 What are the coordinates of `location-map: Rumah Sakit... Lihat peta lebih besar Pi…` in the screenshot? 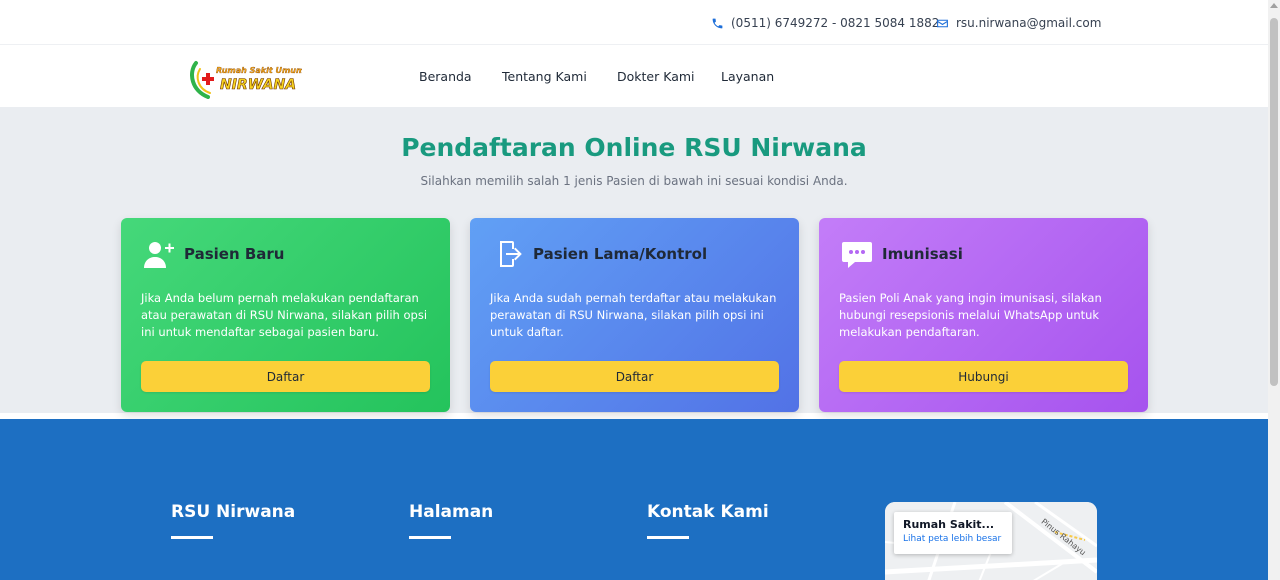 It's located at (991, 541).